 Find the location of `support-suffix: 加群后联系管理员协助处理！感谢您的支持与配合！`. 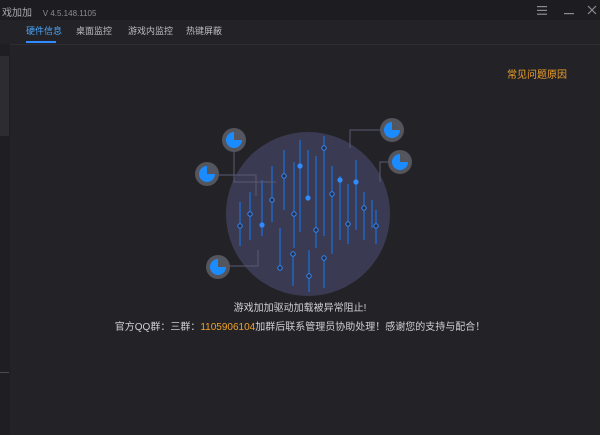

support-suffix: 加群后联系管理员协助处理！感谢您的支持与配合！ is located at coordinates (370, 327).